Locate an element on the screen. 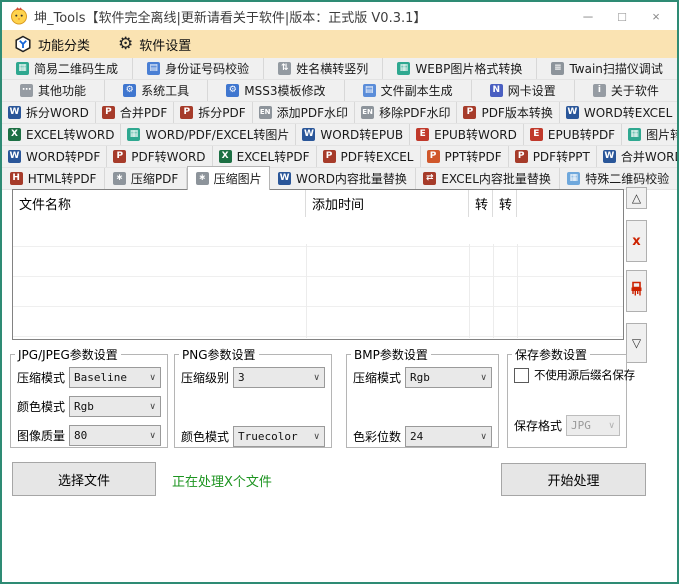  tab-label: EPUB转PDF is located at coordinates (581, 135).